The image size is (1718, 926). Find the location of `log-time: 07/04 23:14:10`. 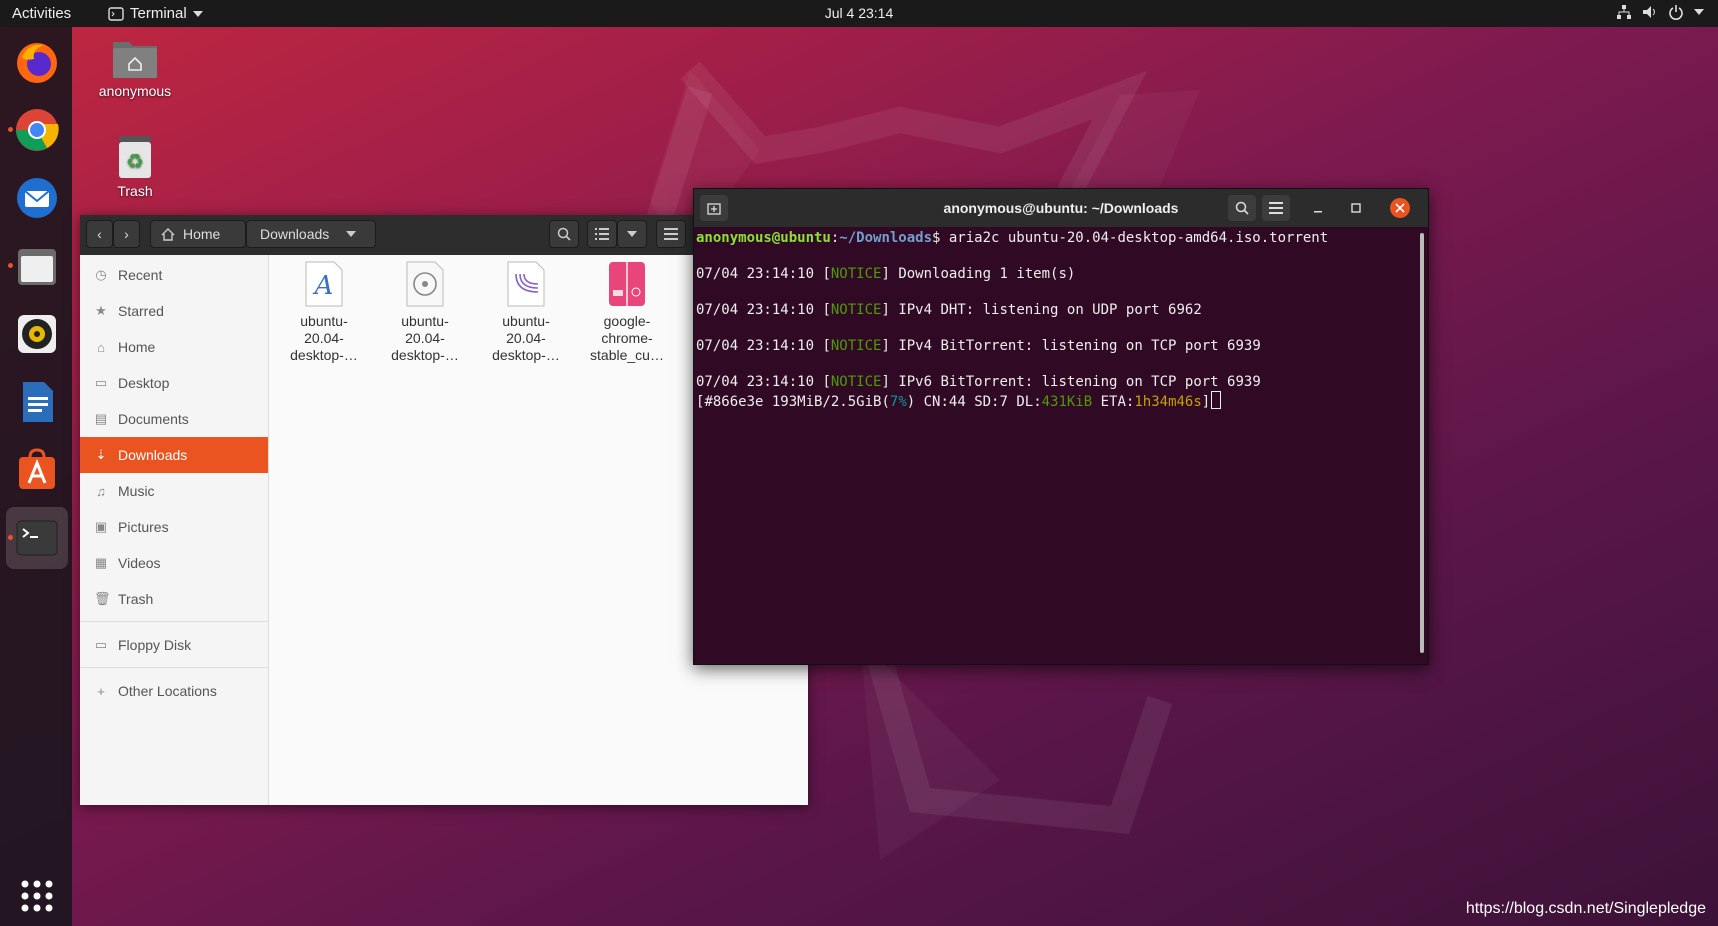

log-time: 07/04 23:14:10 is located at coordinates (759, 382).